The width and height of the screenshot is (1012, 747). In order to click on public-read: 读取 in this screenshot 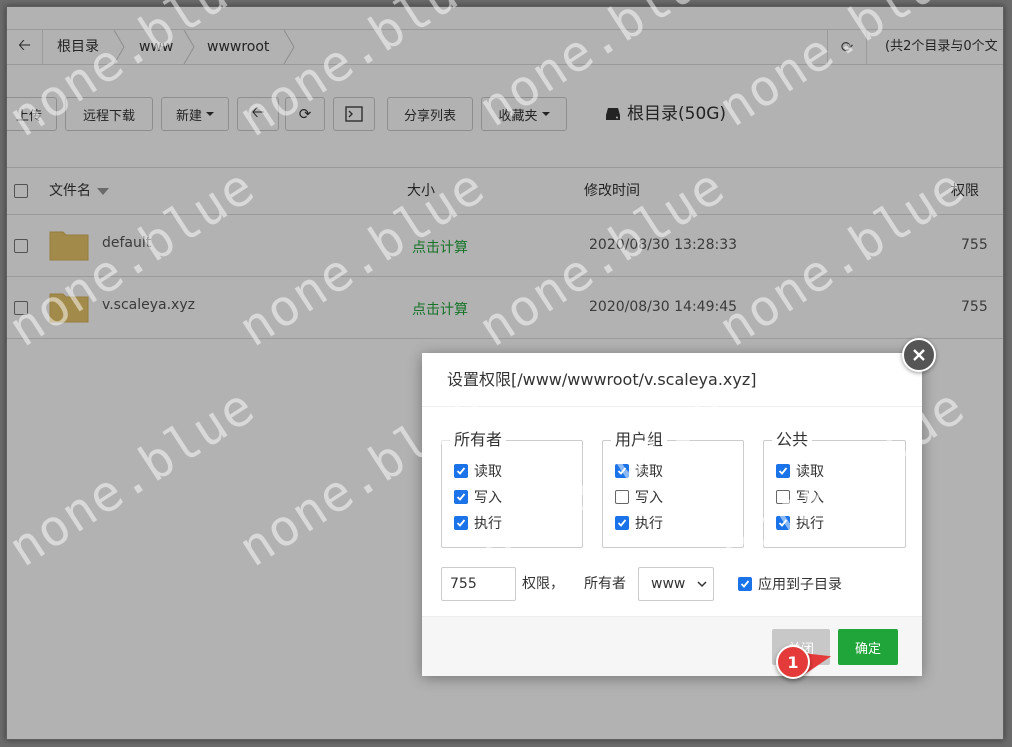, I will do `click(800, 471)`.